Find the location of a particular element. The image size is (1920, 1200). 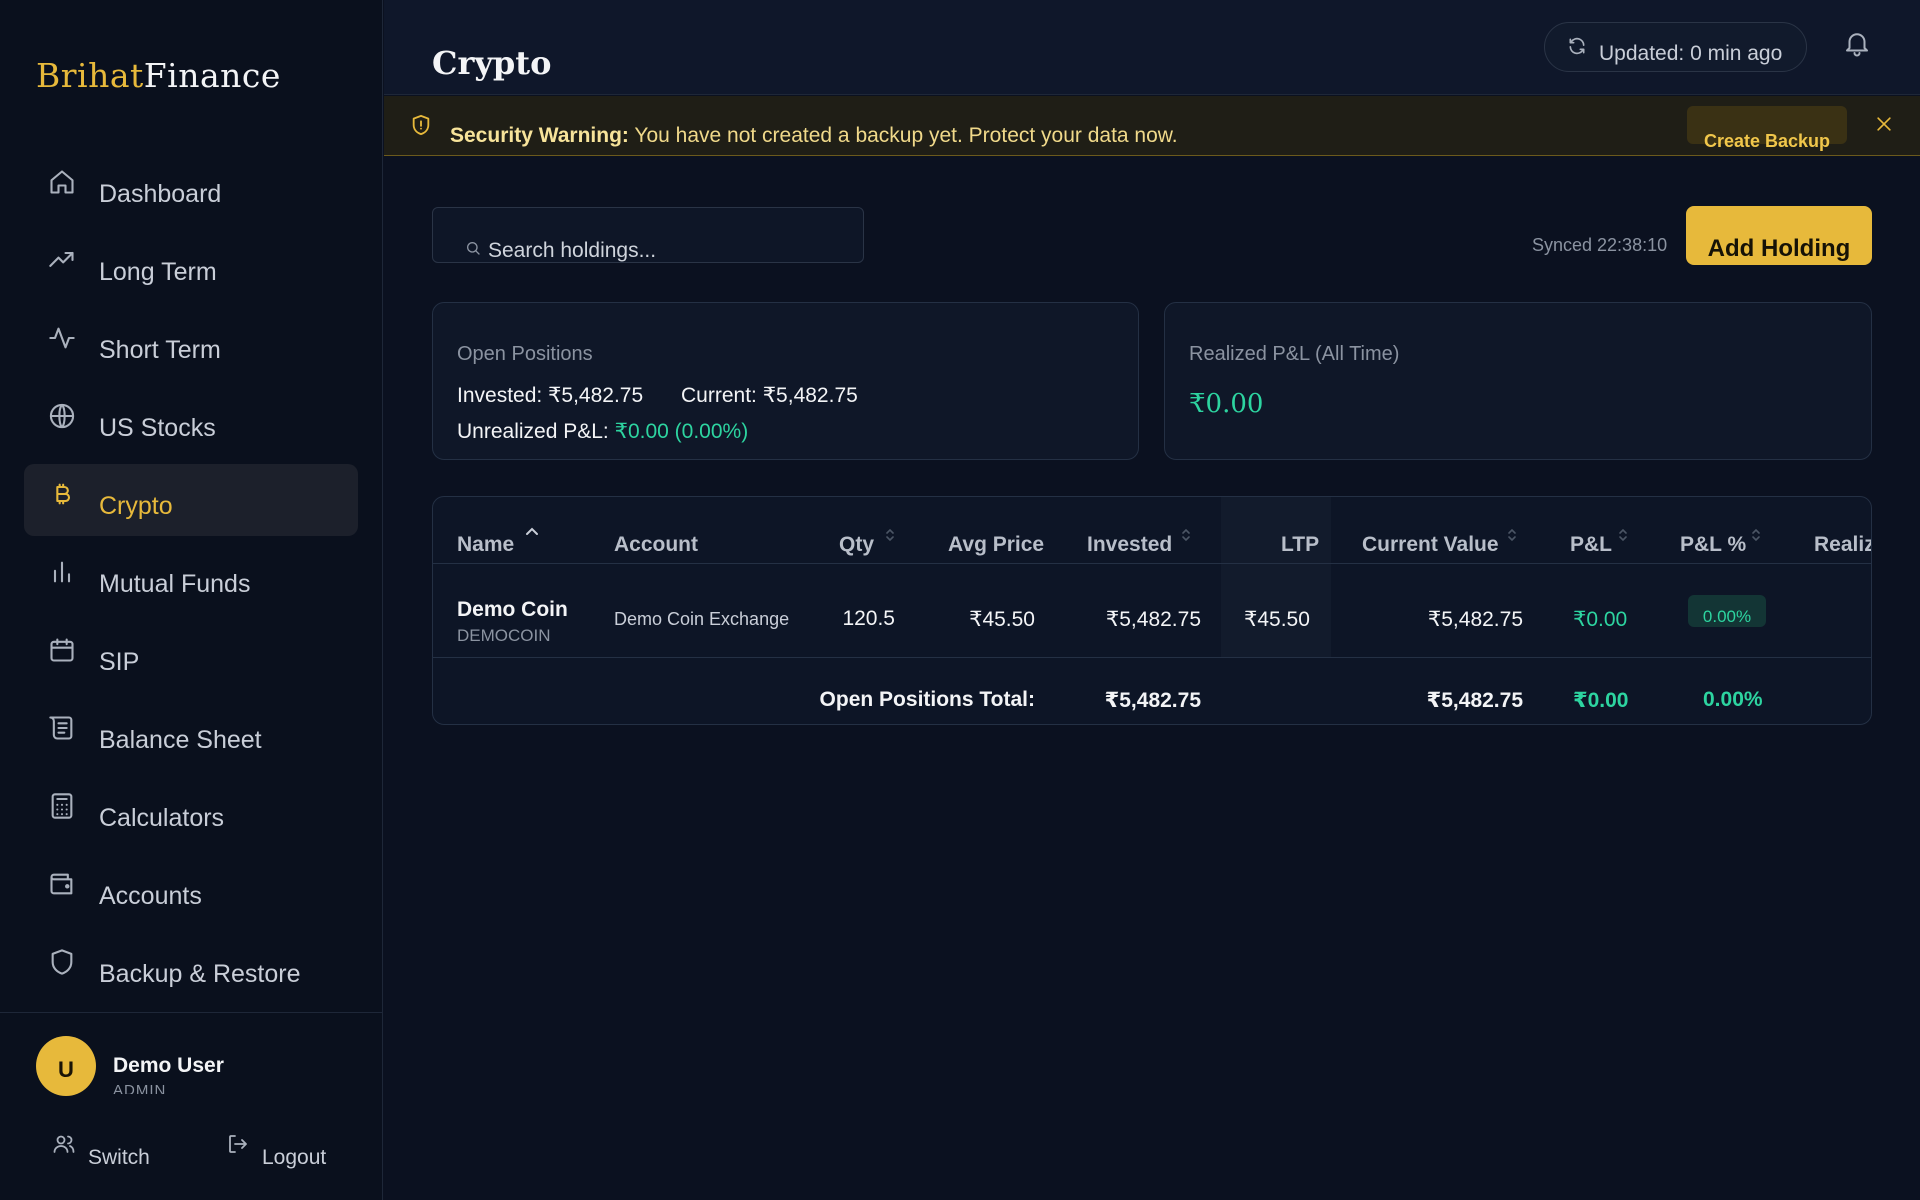

sidebar-item-label: Mutual Funds is located at coordinates (175, 583).